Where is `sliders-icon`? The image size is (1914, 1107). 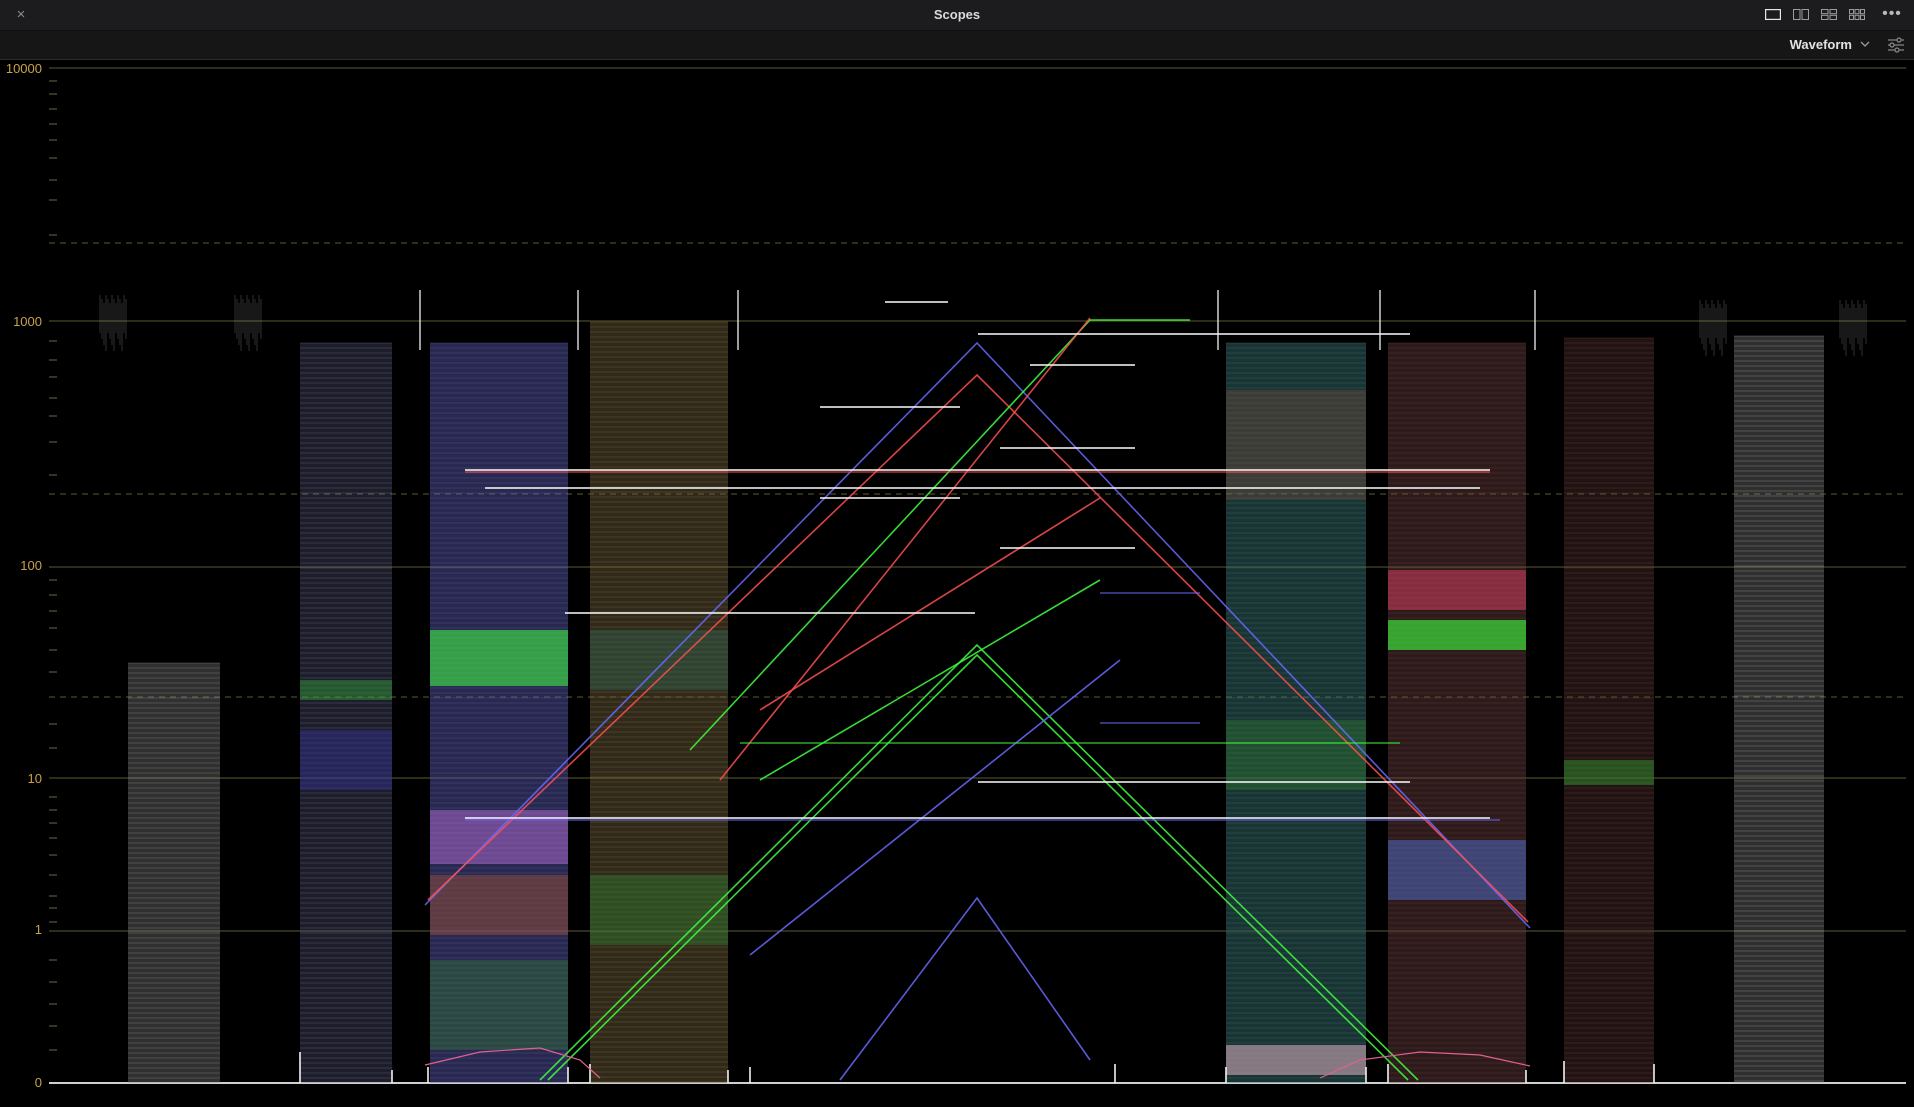
sliders-icon is located at coordinates (1896, 45).